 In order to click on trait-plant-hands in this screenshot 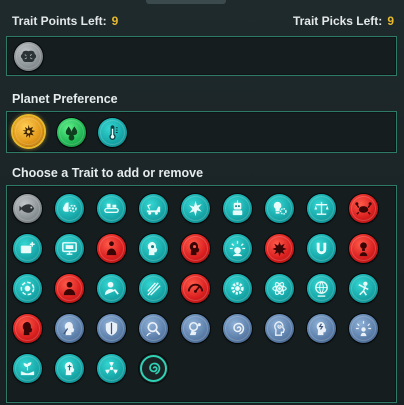, I will do `click(27, 368)`.